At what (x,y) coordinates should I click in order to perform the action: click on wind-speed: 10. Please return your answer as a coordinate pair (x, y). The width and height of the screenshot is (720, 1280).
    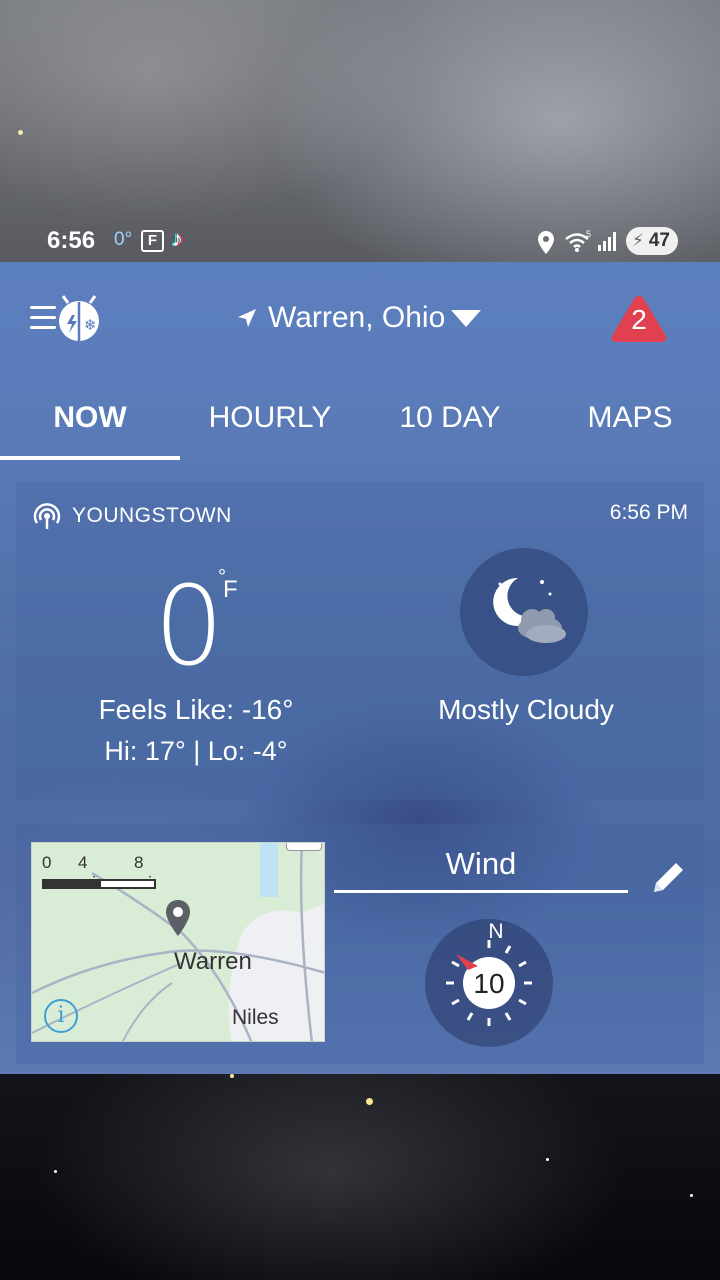
    Looking at the image, I should click on (489, 983).